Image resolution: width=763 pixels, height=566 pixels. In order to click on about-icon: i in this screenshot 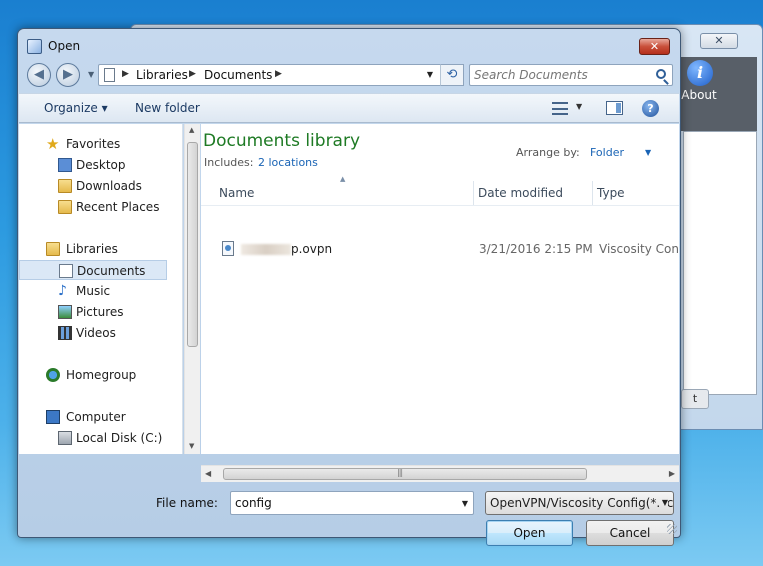, I will do `click(700, 73)`.